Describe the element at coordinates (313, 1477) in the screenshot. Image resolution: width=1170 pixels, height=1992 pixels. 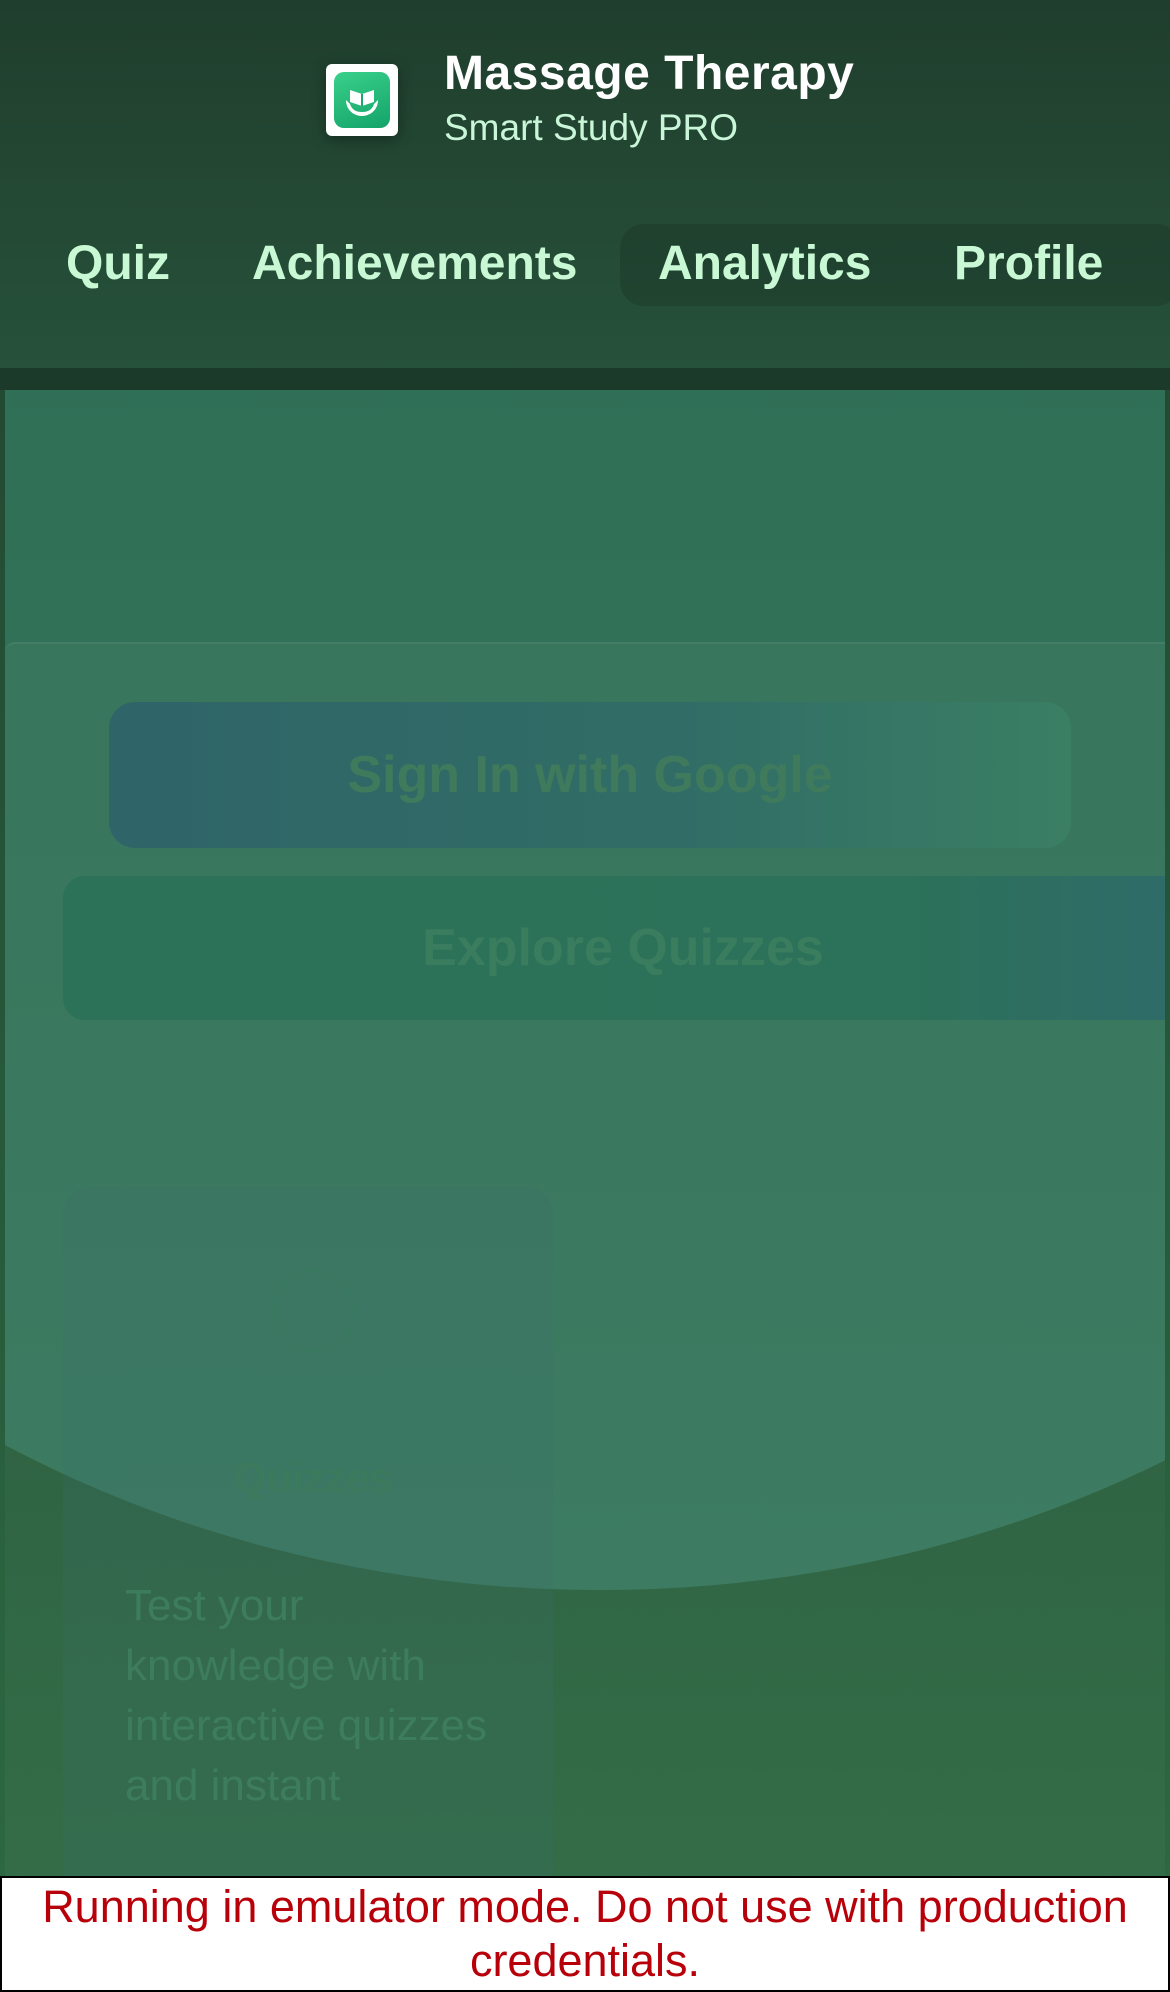
I see `feature-title: Quizzes` at that location.